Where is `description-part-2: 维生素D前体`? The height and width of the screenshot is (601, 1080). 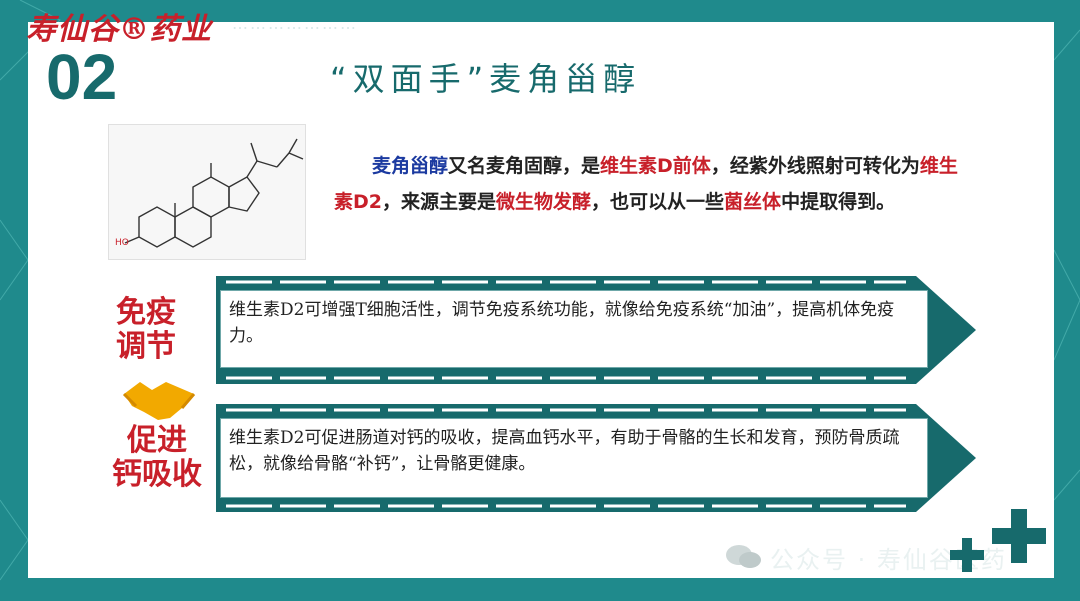 description-part-2: 维生素D前体 is located at coordinates (655, 166).